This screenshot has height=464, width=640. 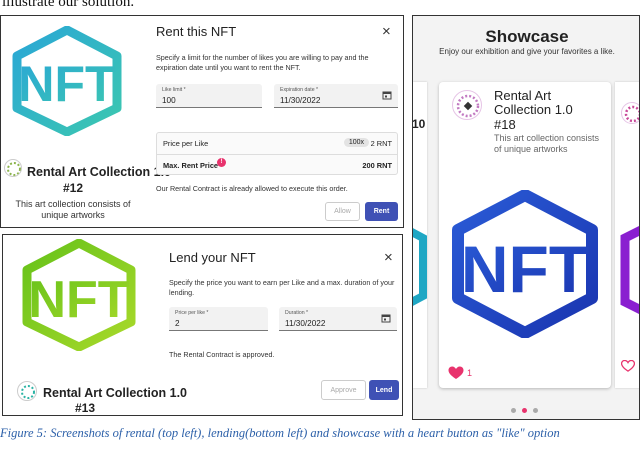 What do you see at coordinates (384, 390) in the screenshot?
I see `lend-button: Lend` at bounding box center [384, 390].